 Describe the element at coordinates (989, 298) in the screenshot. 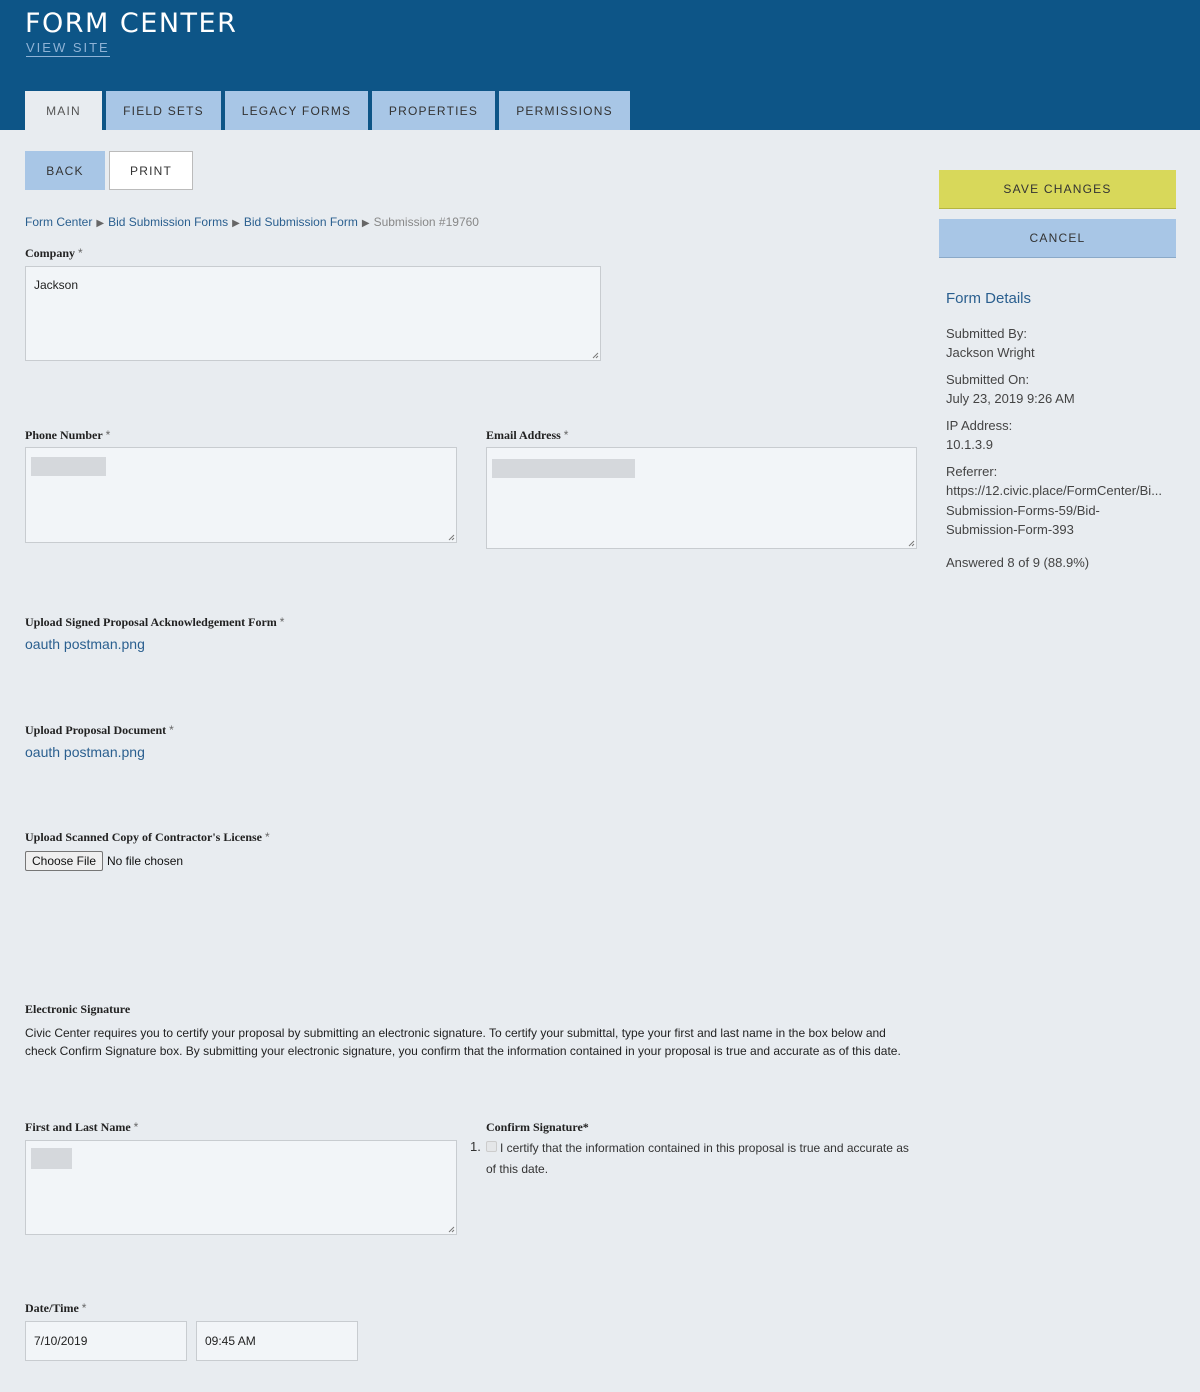

I see `form-details-title: Form Details` at that location.